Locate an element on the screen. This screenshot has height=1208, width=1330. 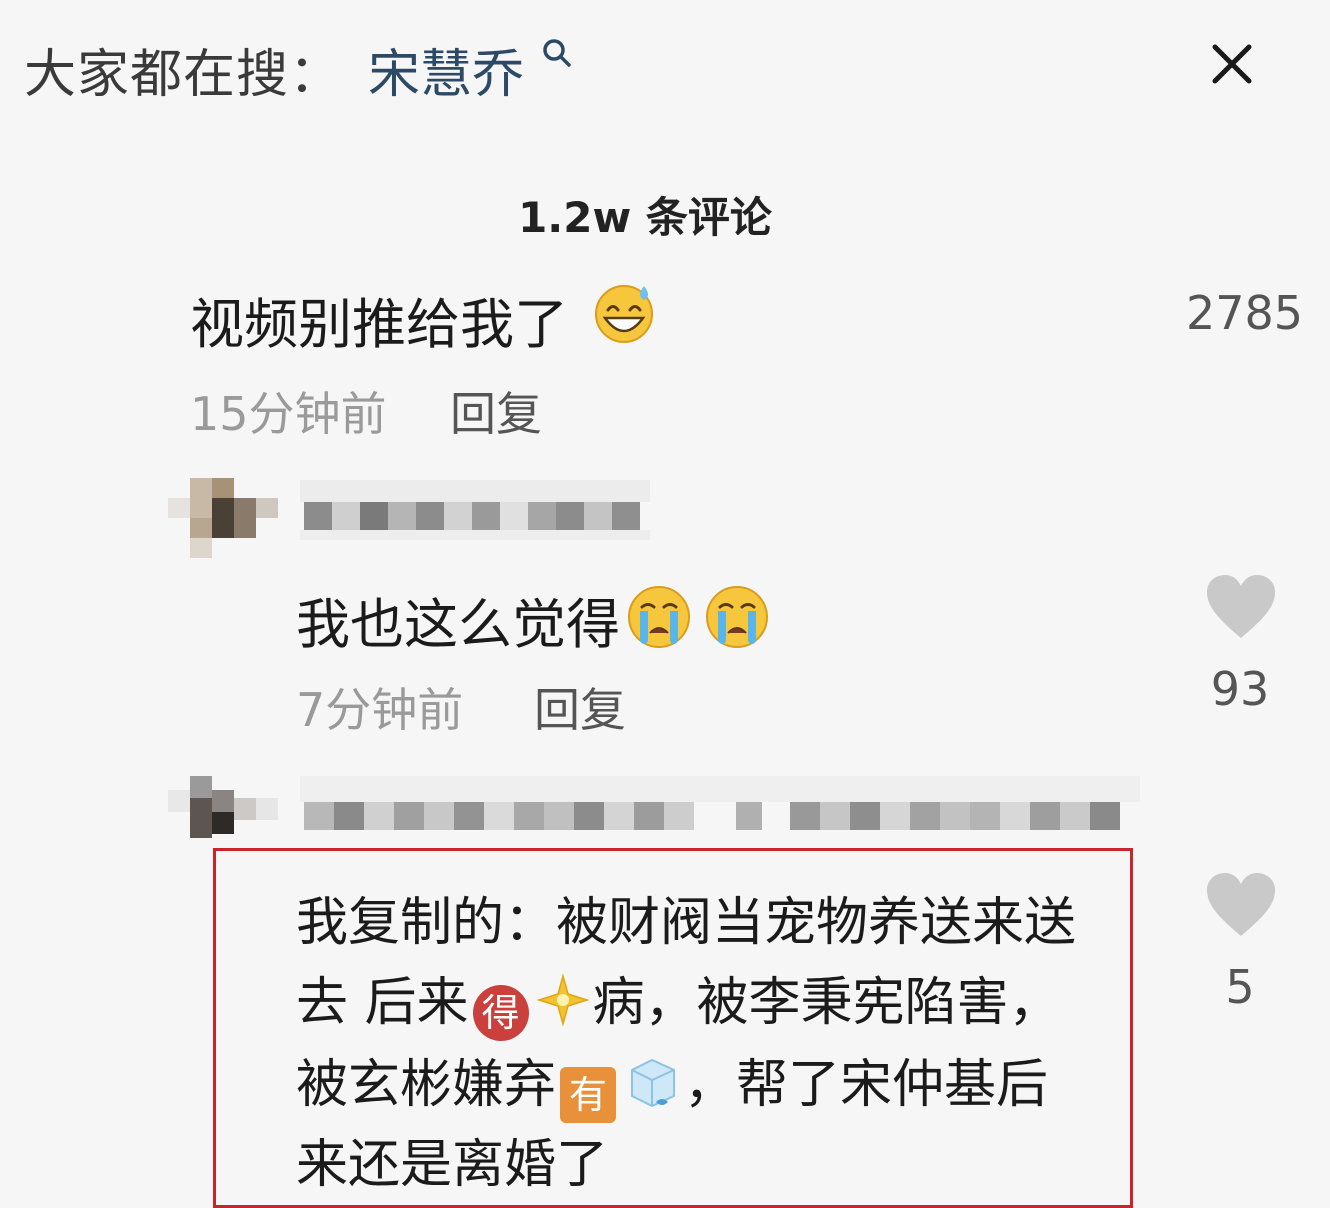
close-icon is located at coordinates (1232, 64).